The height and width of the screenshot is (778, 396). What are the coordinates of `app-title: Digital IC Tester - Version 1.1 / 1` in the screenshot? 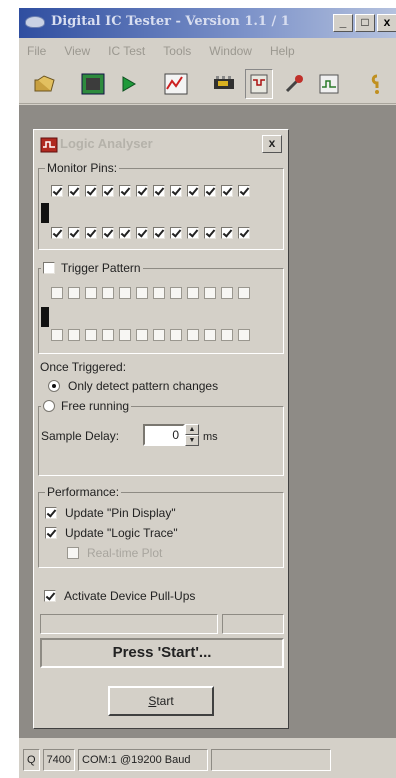 It's located at (170, 21).